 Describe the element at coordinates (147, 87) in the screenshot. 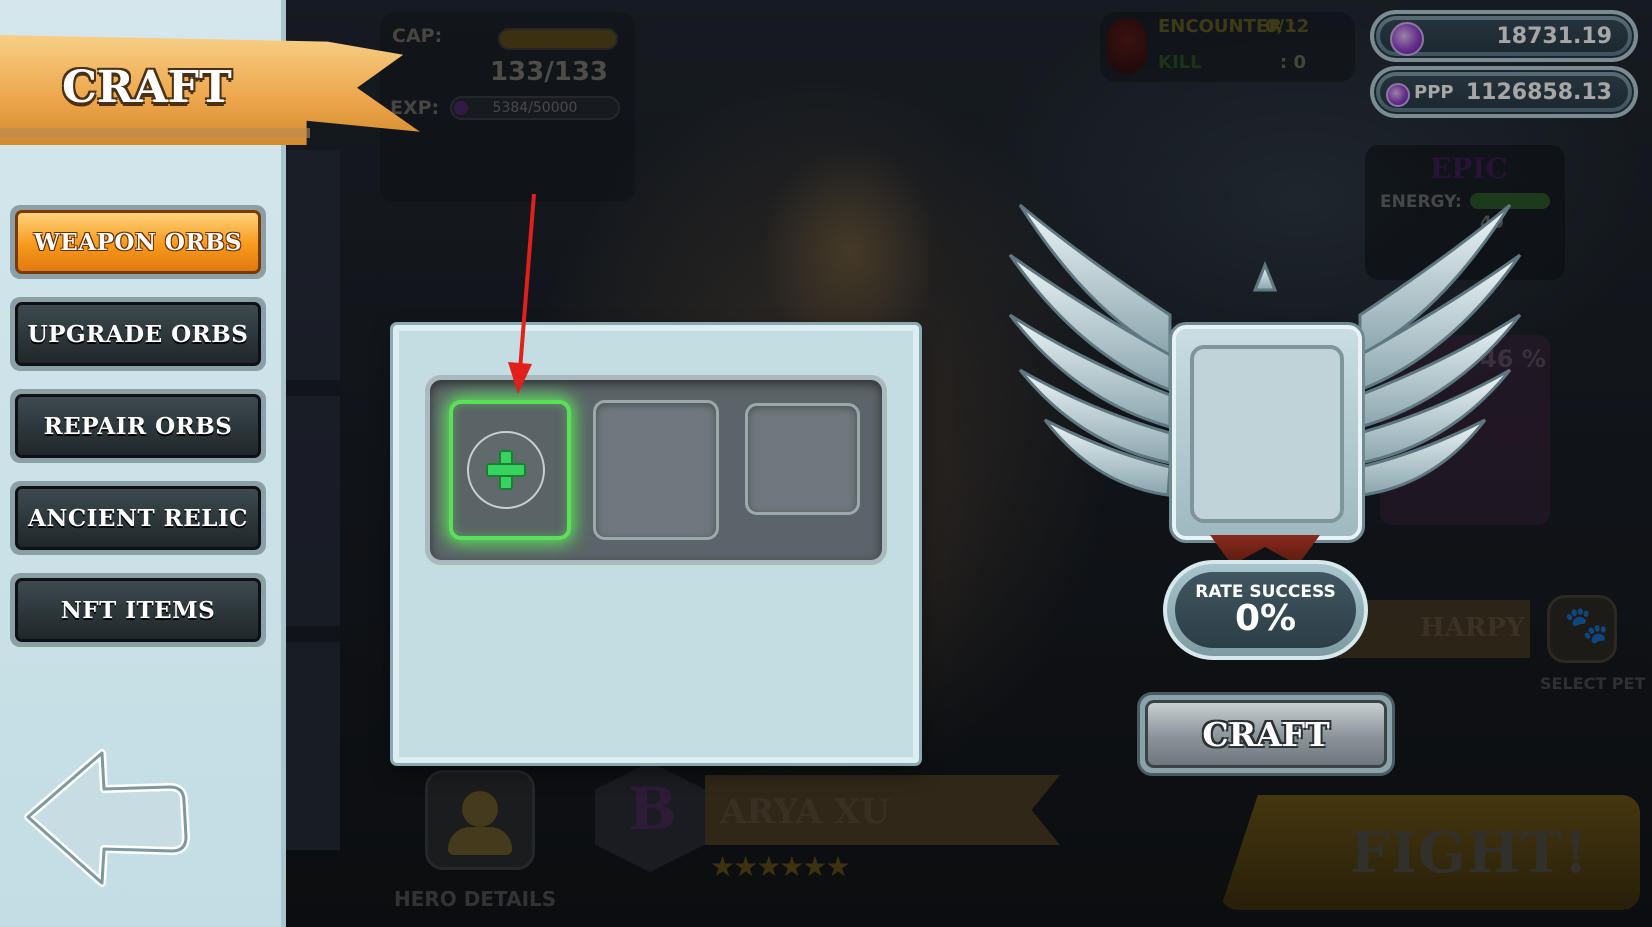

I see `page-title: CRAFT` at that location.